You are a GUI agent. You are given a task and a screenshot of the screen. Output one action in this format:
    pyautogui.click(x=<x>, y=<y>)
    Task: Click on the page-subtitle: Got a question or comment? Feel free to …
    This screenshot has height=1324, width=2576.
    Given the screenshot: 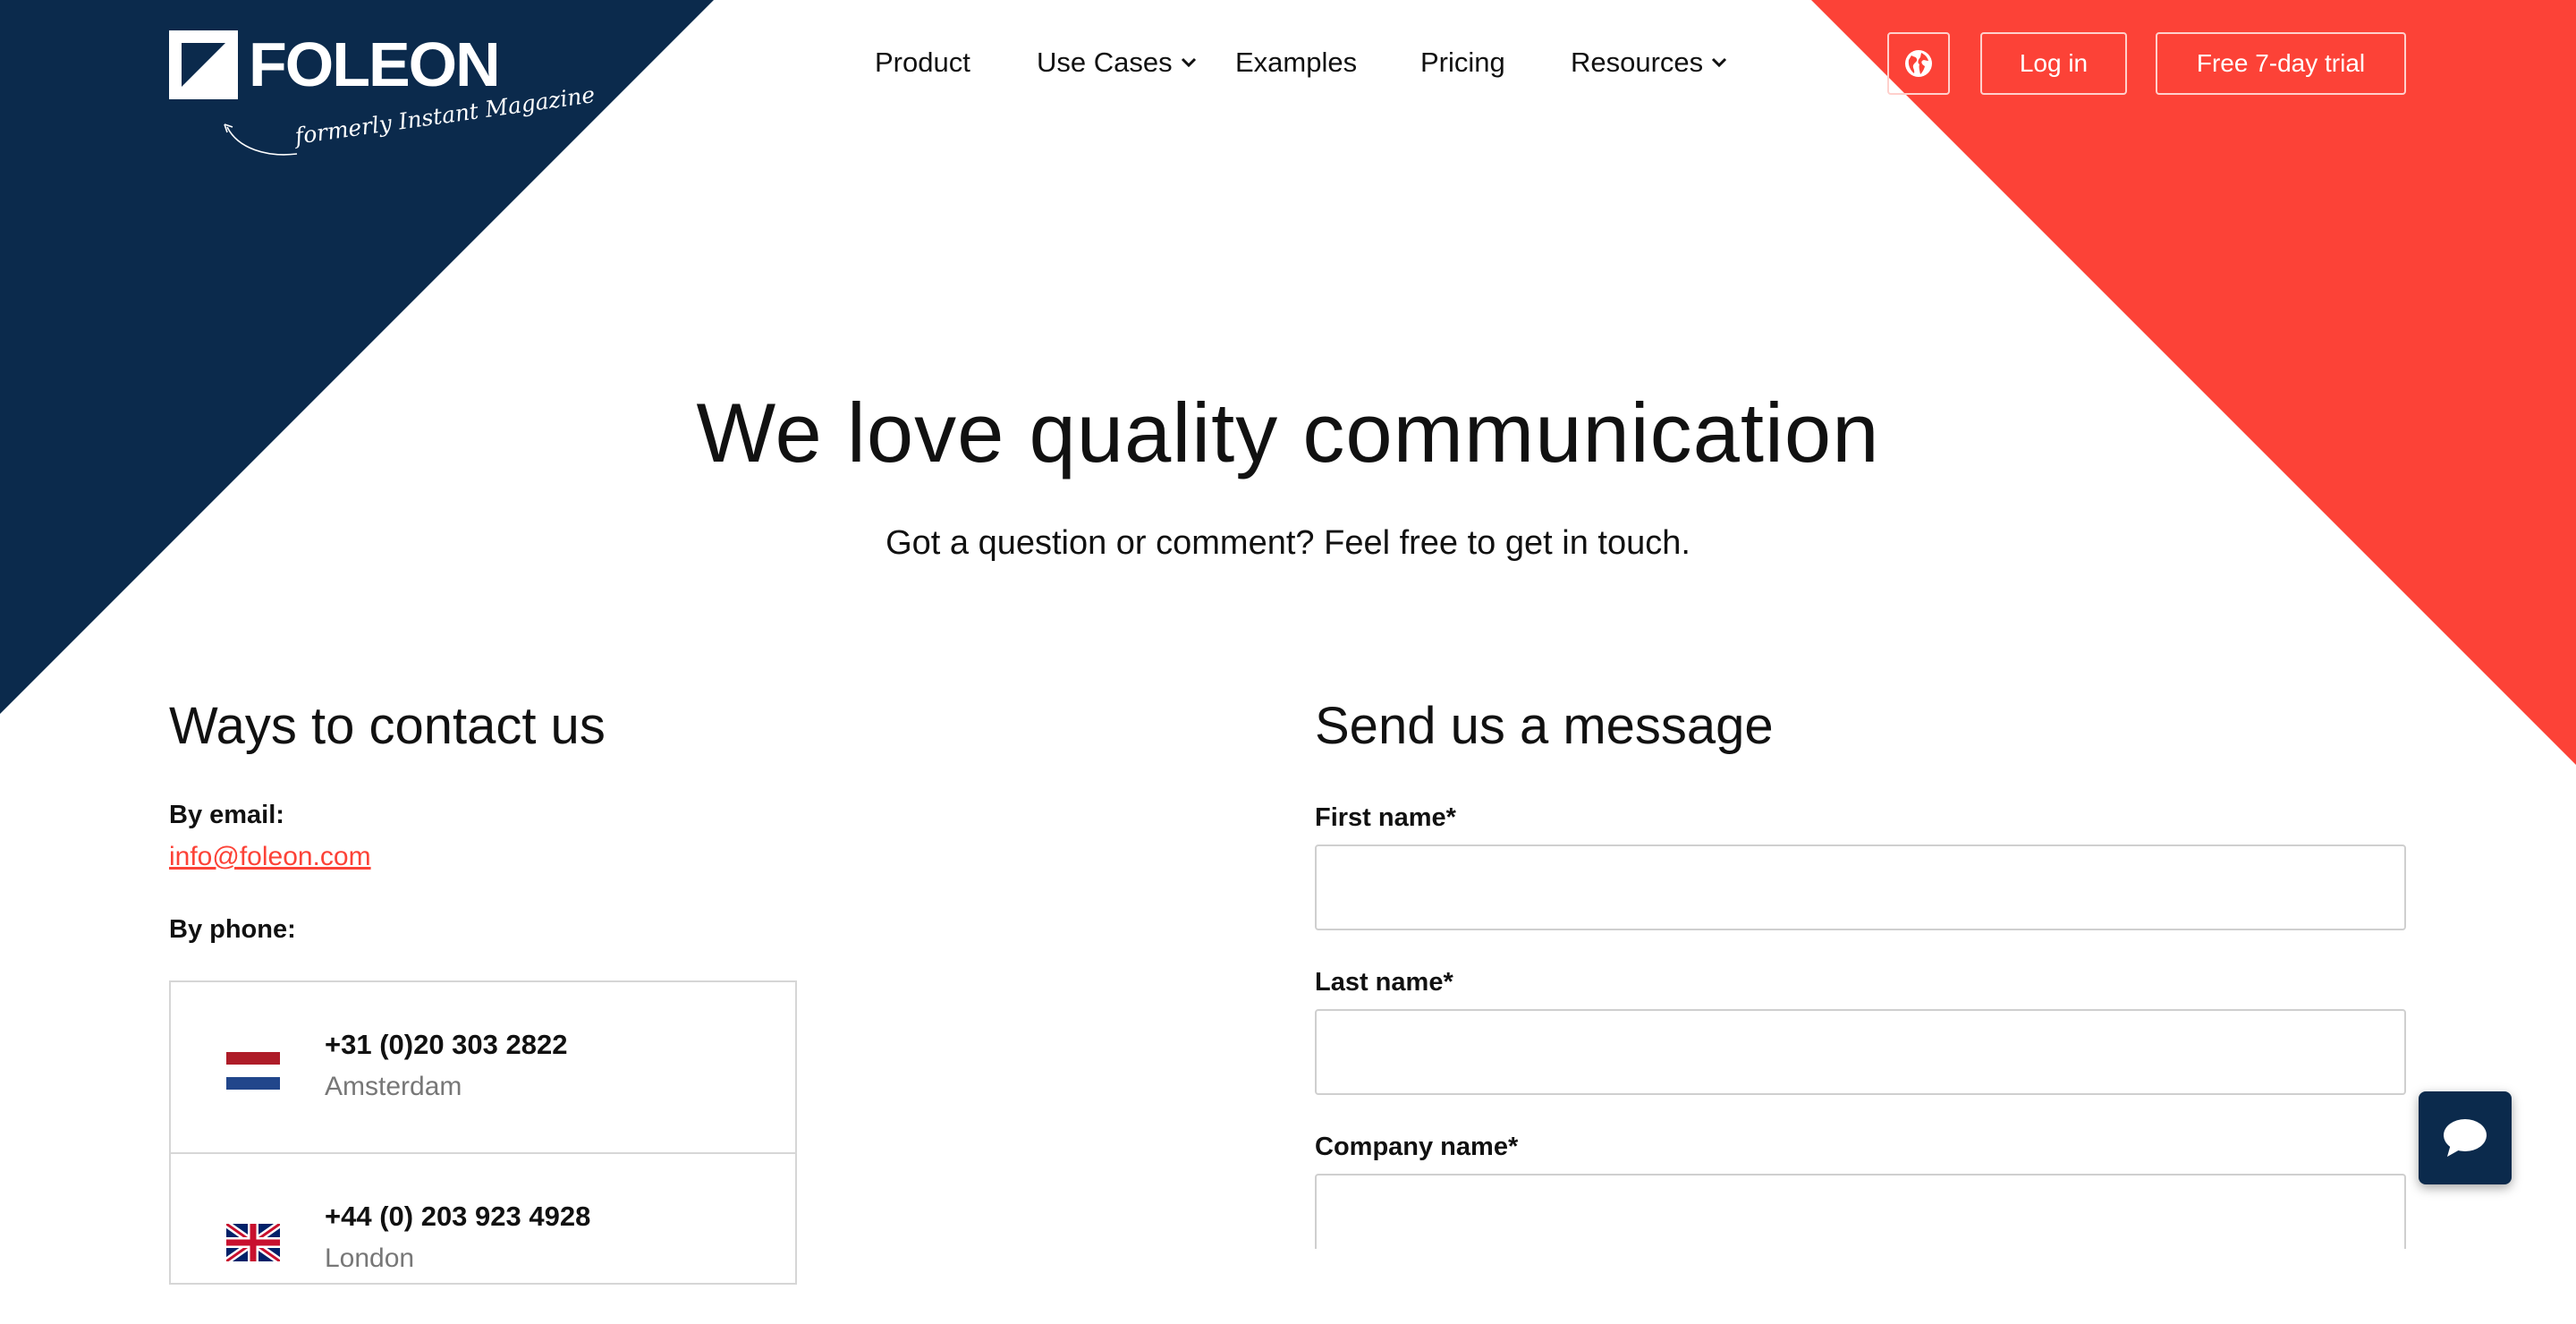 What is the action you would take?
    pyautogui.click(x=1288, y=543)
    